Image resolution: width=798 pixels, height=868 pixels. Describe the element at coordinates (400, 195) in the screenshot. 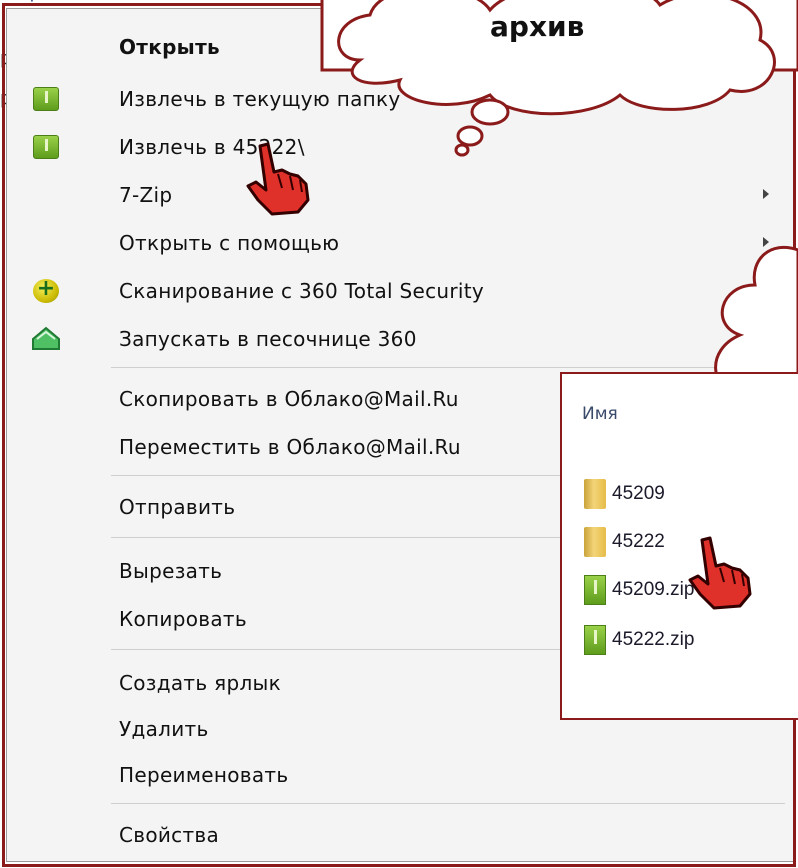

I see `menu-item-7zip: 7-Zip` at that location.